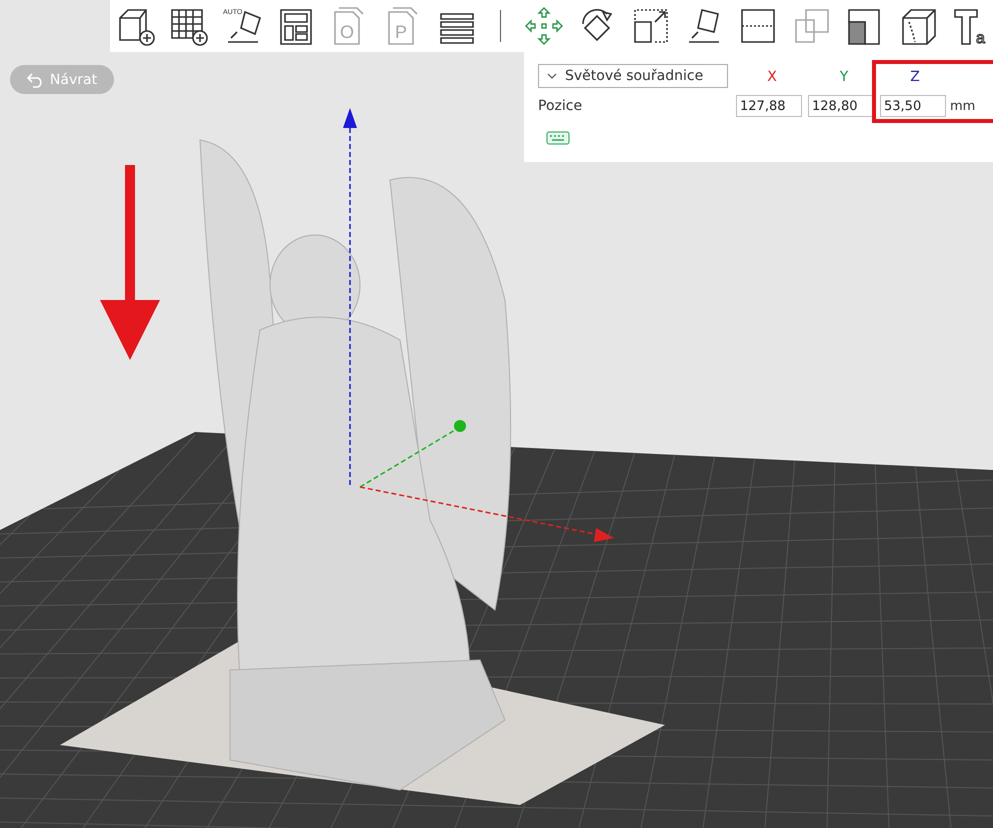 The image size is (993, 828). I want to click on chevron-down-icon, so click(552, 76).